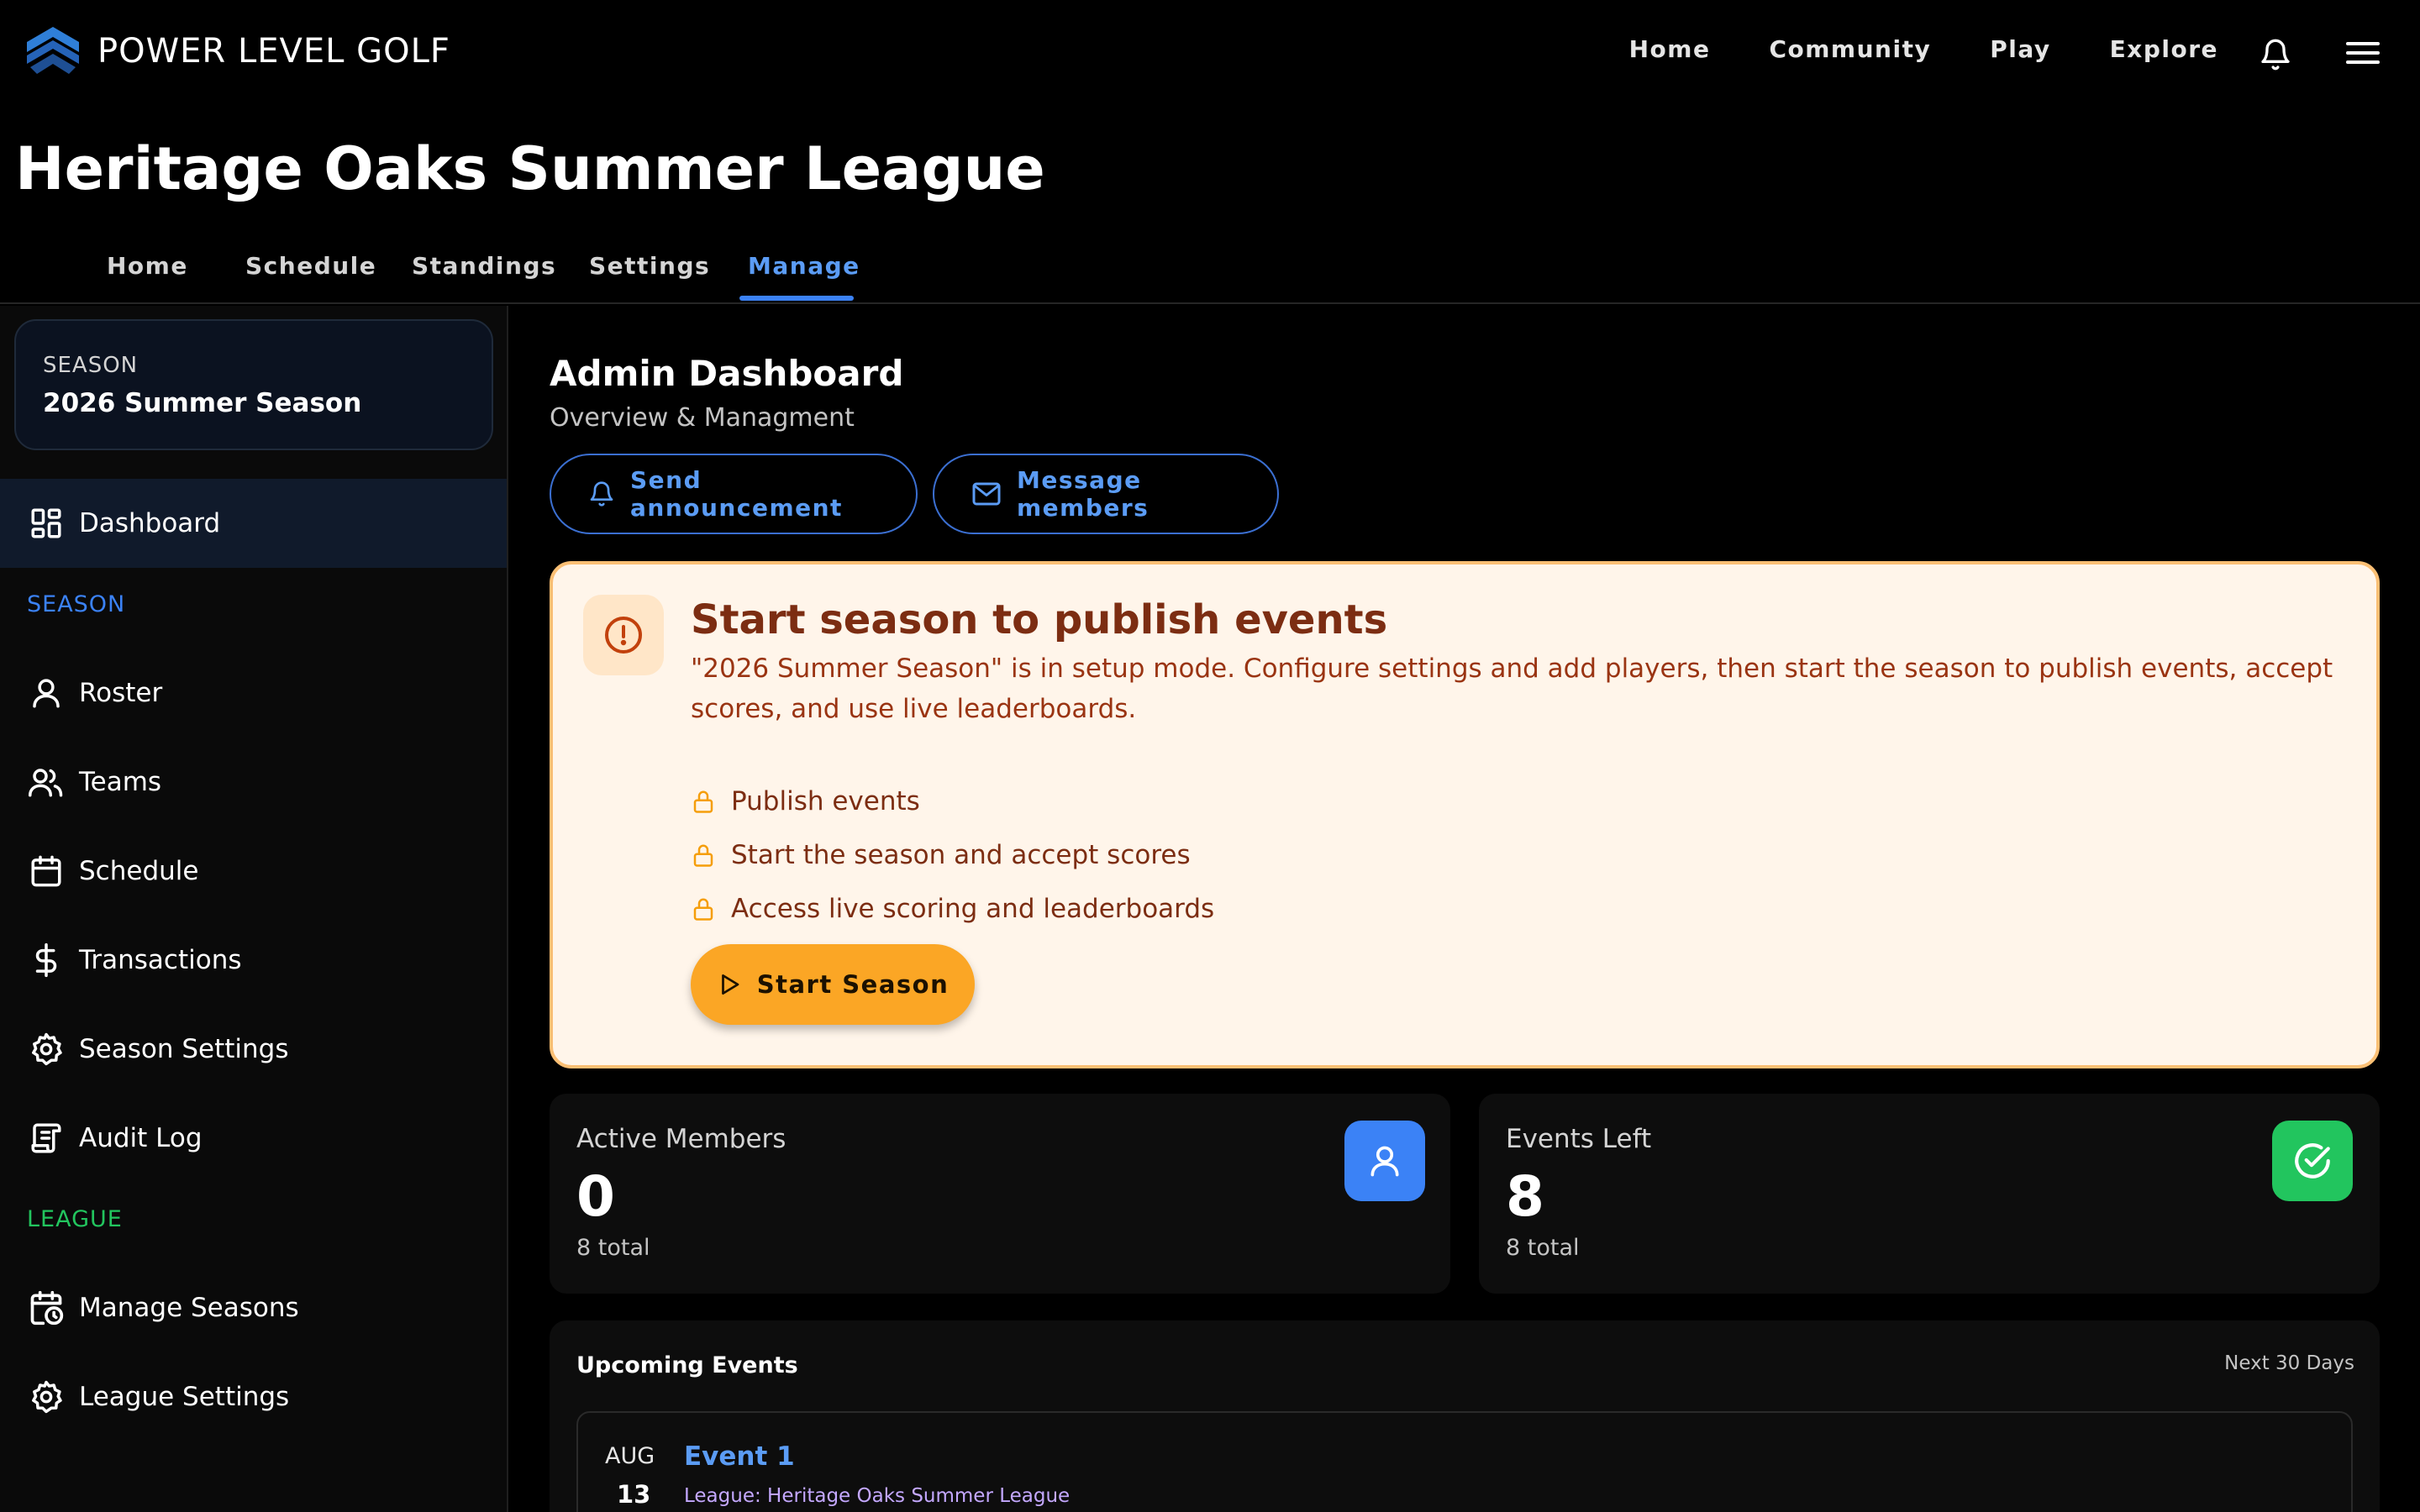 Image resolution: width=2420 pixels, height=1512 pixels. Describe the element at coordinates (649, 266) in the screenshot. I see `tab-settings: Settings` at that location.